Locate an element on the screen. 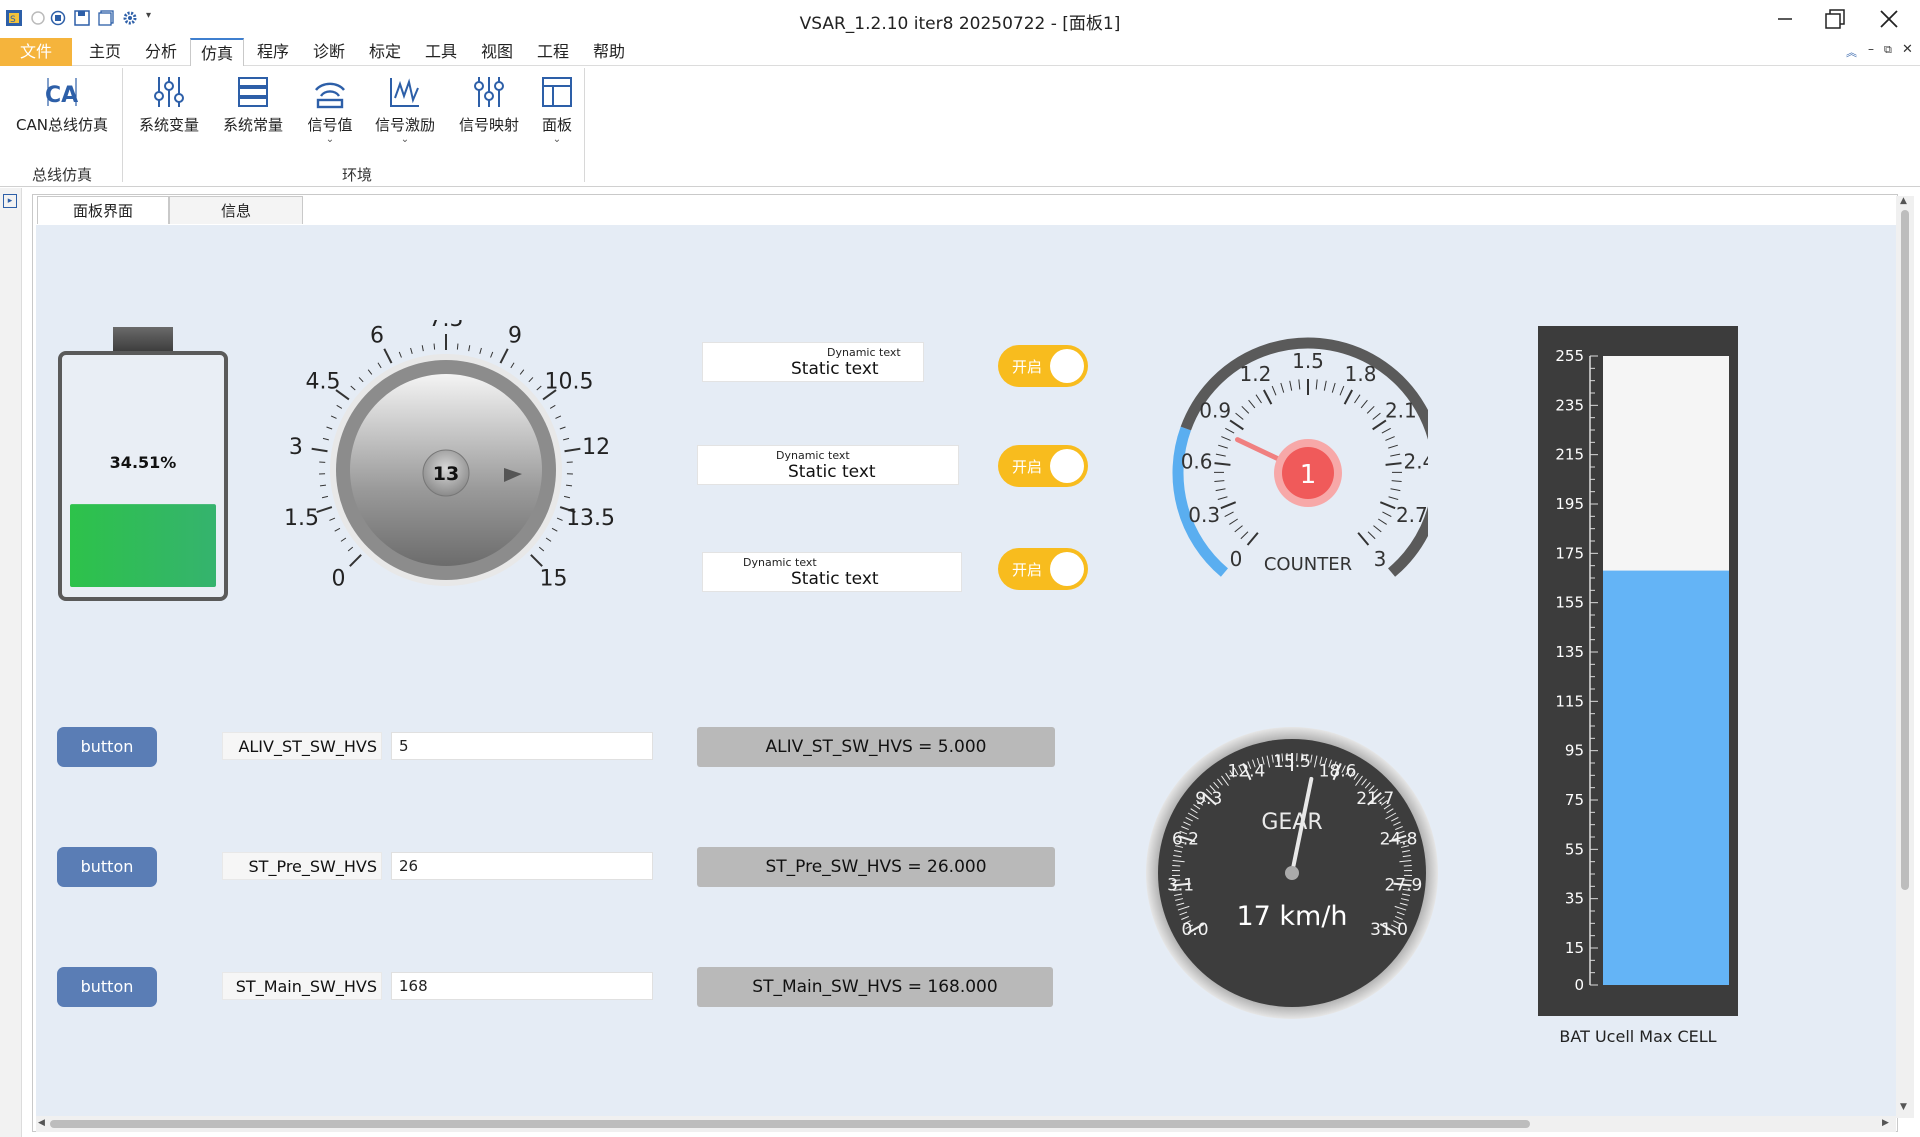 This screenshot has width=1920, height=1137. expand-pane-icon: ▸ is located at coordinates (10, 201).